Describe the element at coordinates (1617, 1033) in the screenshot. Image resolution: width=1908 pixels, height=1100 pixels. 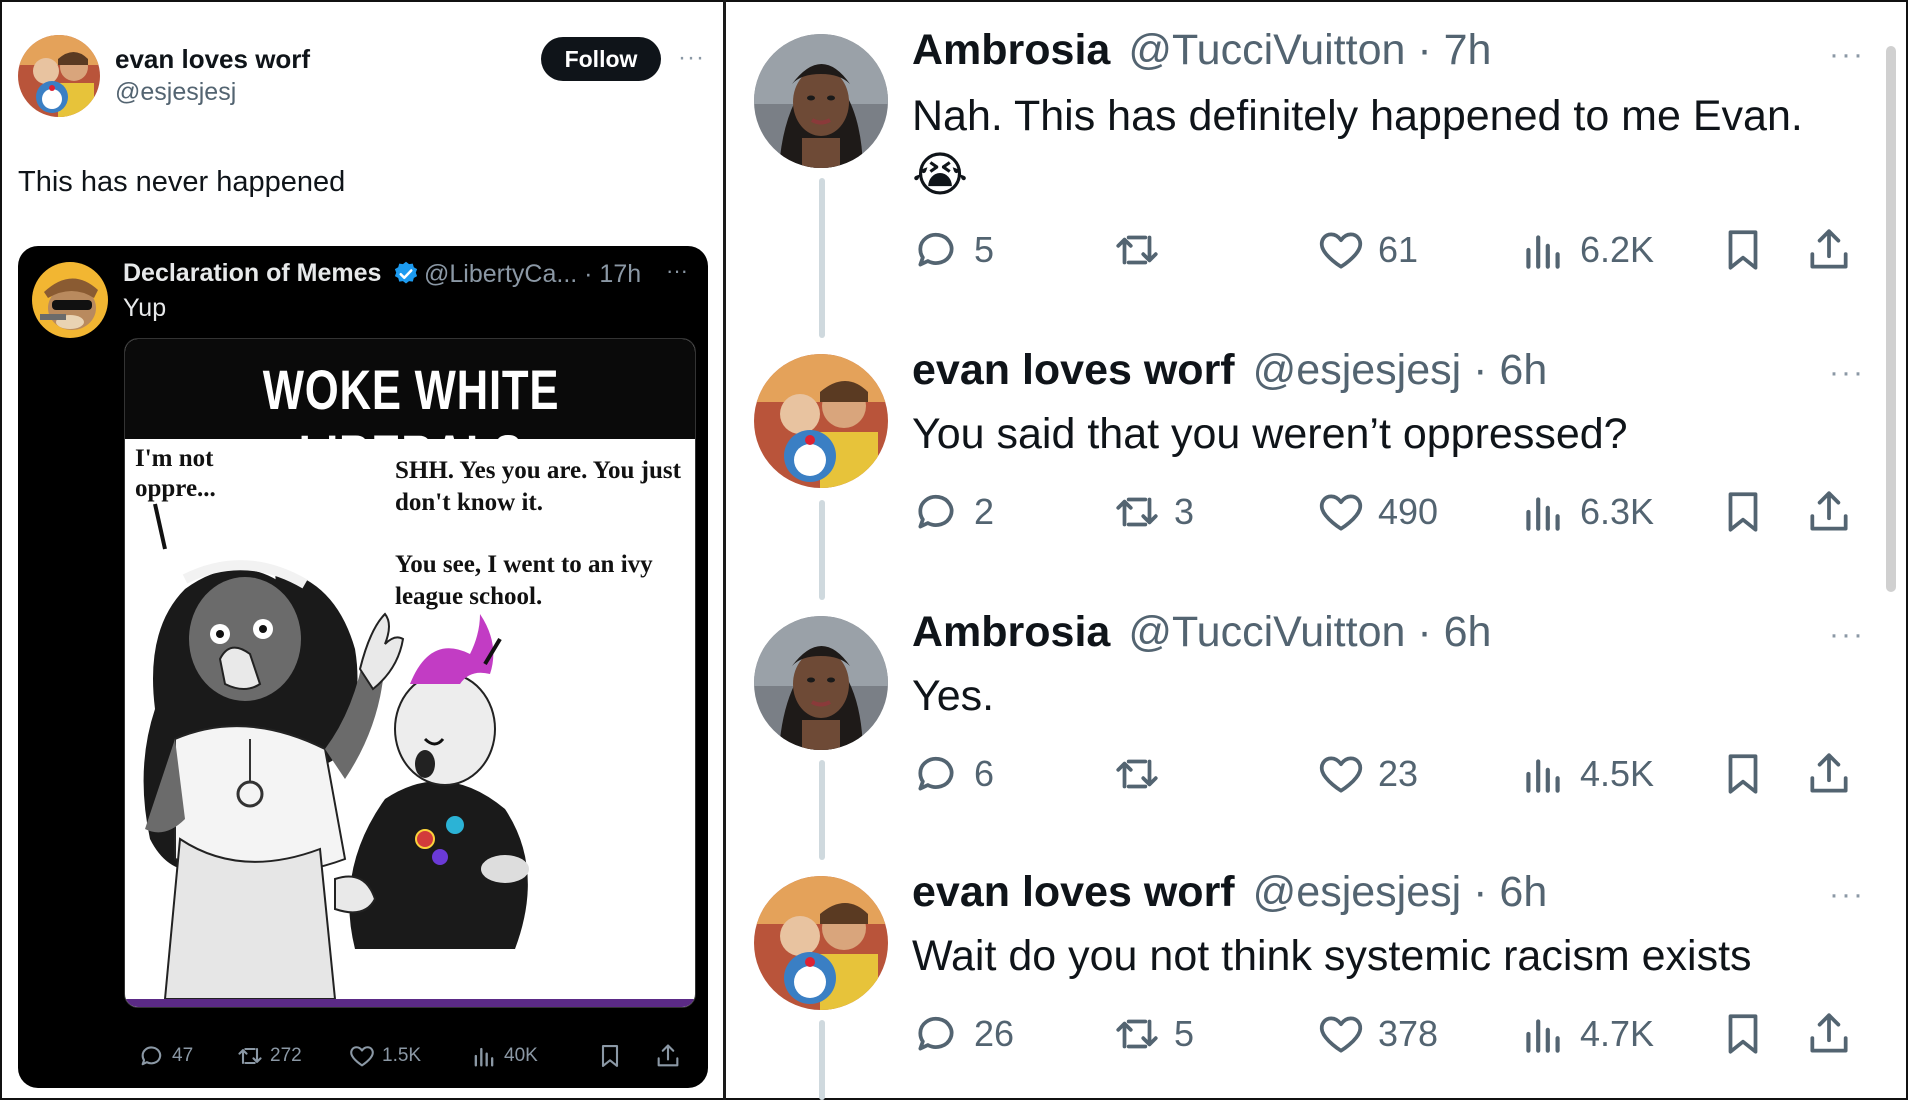
I see `view-count: 4.7K` at that location.